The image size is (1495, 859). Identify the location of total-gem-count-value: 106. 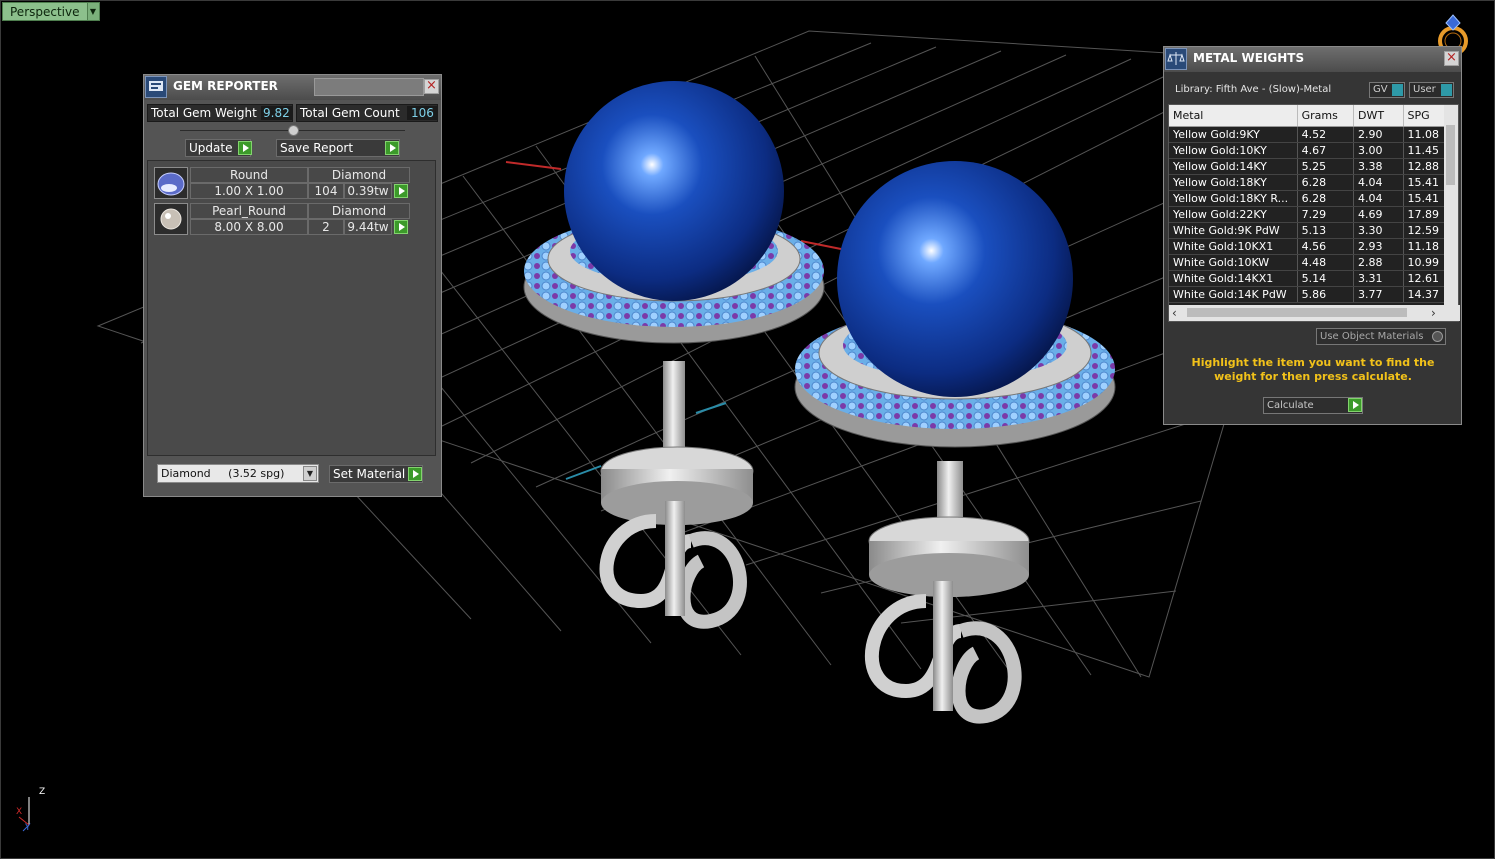
(422, 113).